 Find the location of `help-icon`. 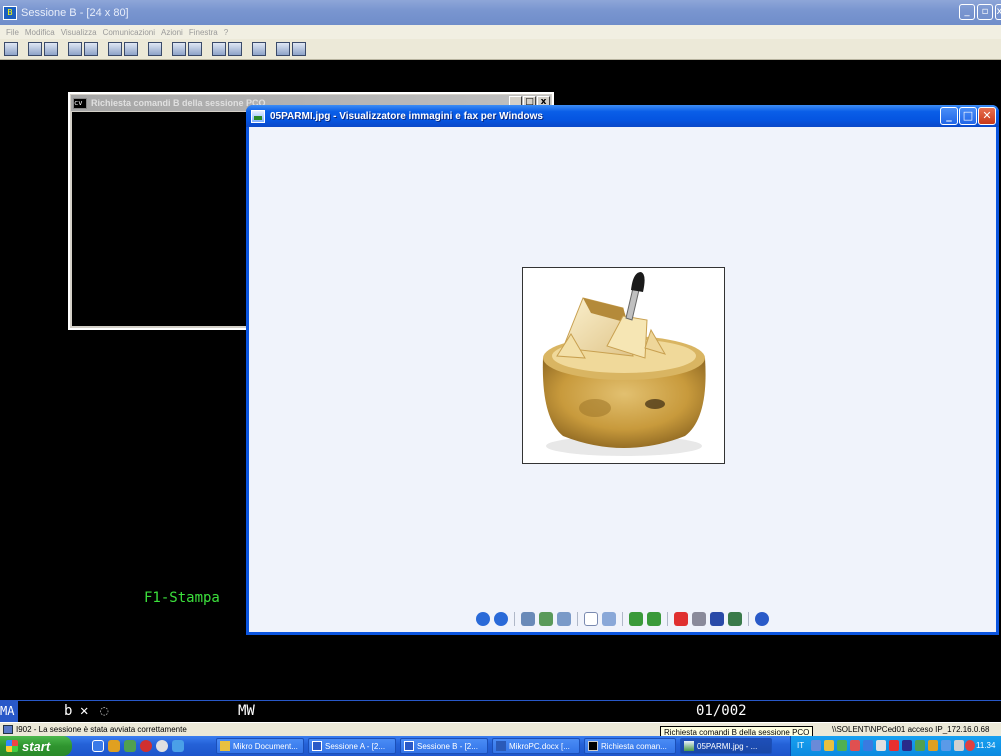

help-icon is located at coordinates (762, 619).